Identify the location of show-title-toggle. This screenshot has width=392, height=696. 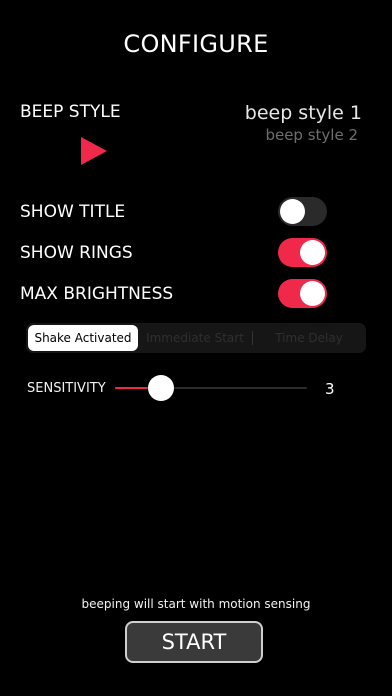
(302, 211).